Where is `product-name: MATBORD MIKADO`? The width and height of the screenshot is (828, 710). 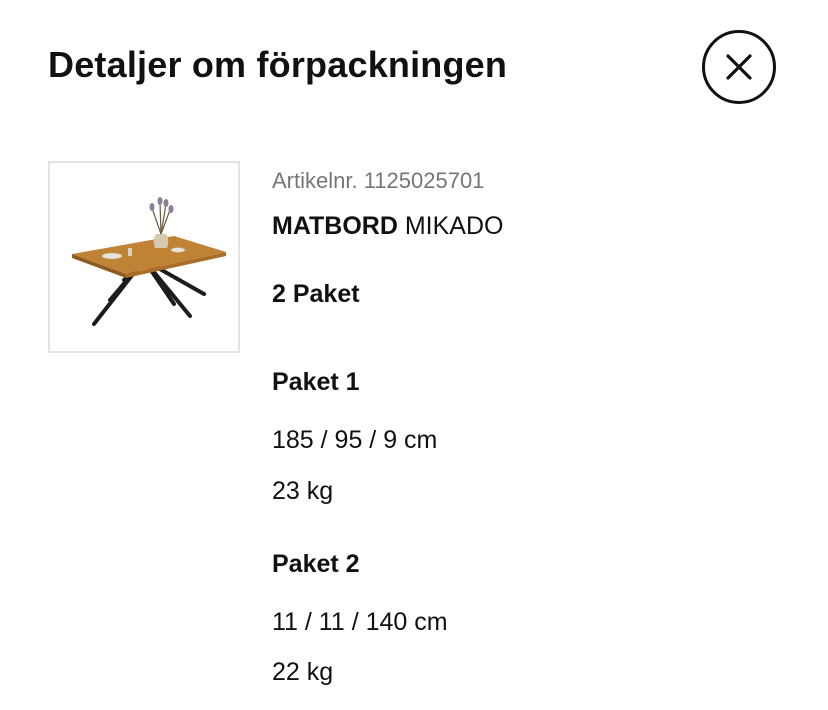 product-name: MATBORD MIKADO is located at coordinates (387, 226).